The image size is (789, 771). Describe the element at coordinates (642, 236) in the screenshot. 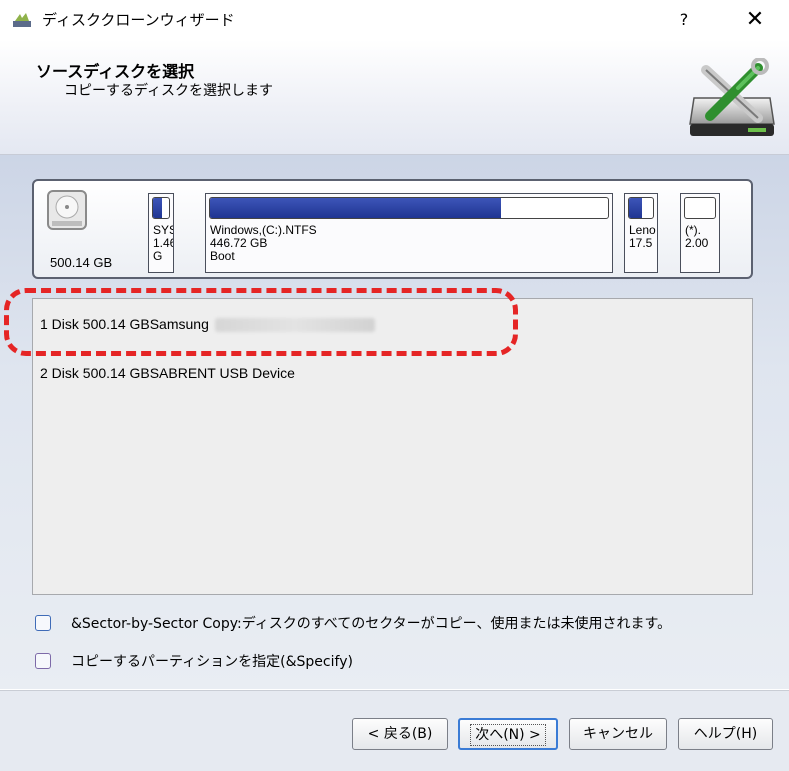

I see `partition-label: Leno 17.5` at that location.